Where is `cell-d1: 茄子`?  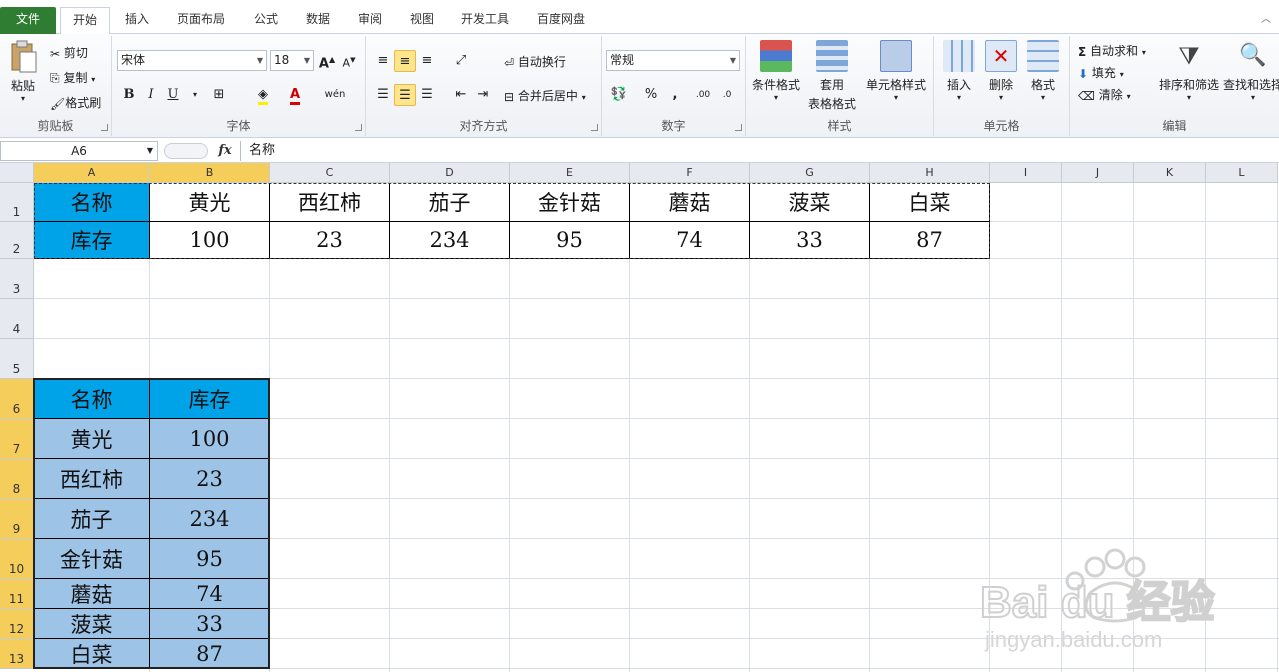
cell-d1: 茄子 is located at coordinates (450, 202).